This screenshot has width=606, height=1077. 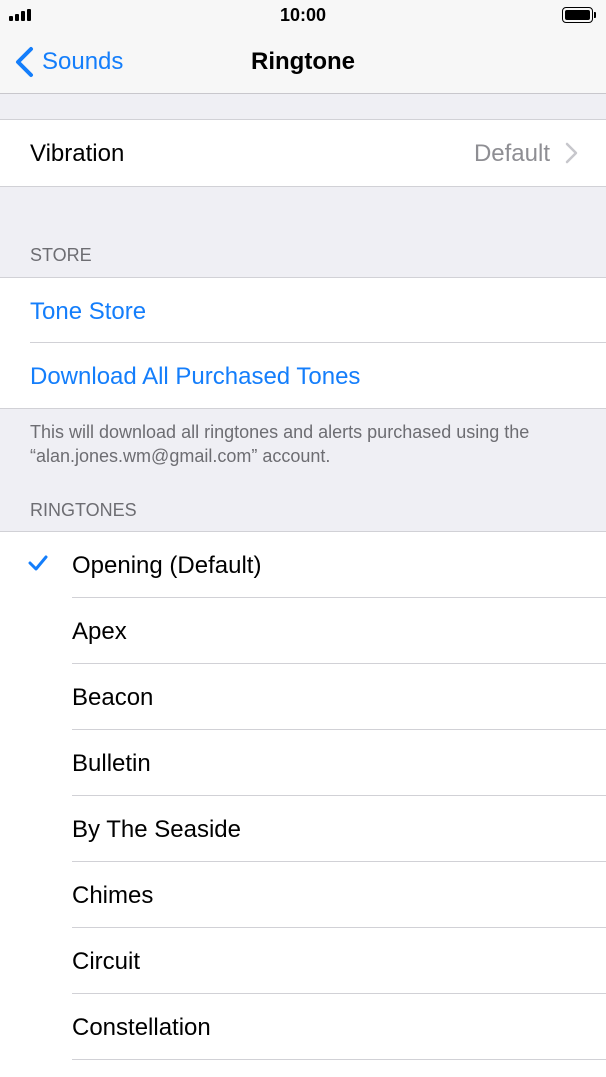 I want to click on navigation-bar: Sounds Ringtone, so click(x=303, y=63).